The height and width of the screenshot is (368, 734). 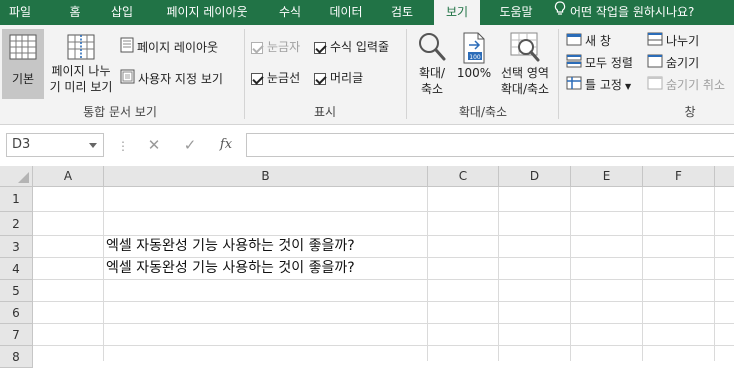 I want to click on formula-bar-check-icon, so click(x=320, y=47).